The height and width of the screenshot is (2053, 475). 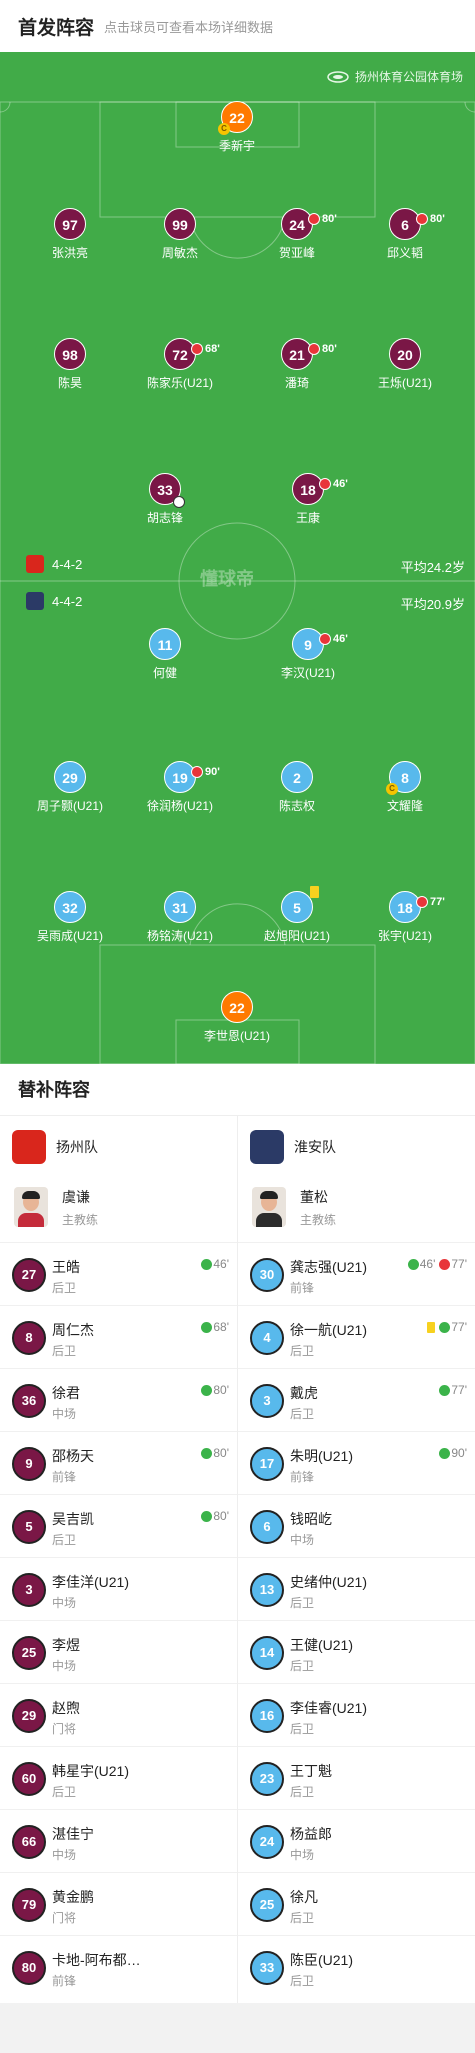 I want to click on away-player: 9 46' 李汉(U21), so click(x=308, y=654).